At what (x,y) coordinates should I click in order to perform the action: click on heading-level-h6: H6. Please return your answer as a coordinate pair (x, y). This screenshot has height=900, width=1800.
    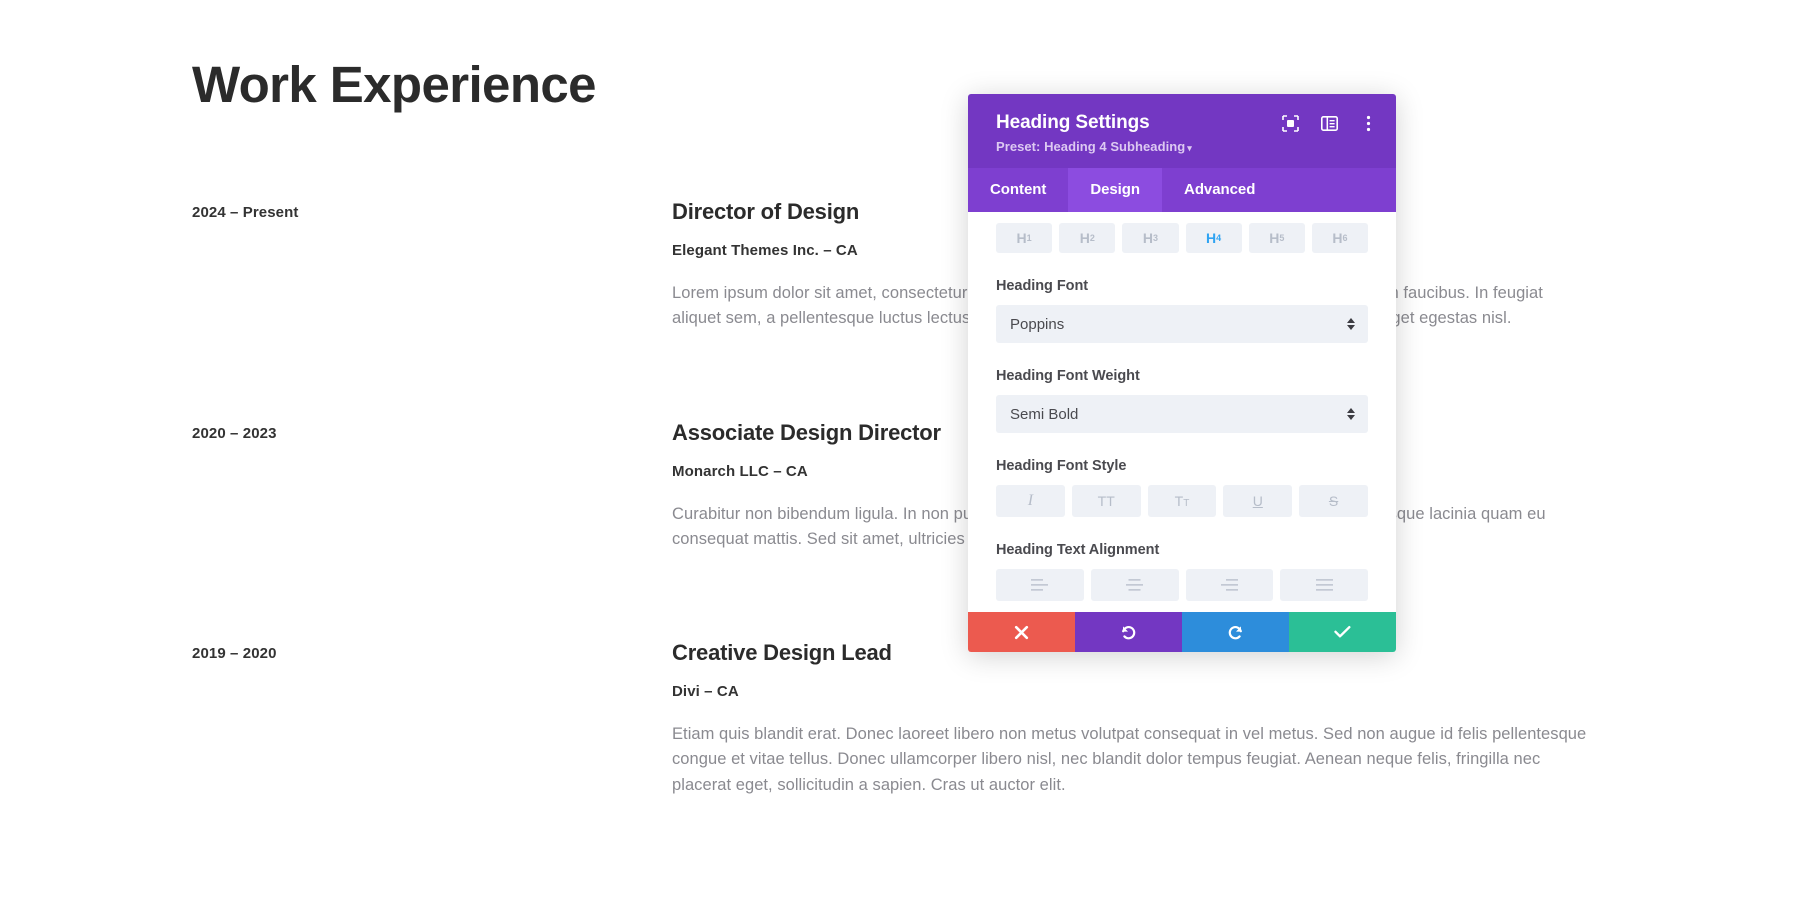
    Looking at the image, I should click on (1340, 238).